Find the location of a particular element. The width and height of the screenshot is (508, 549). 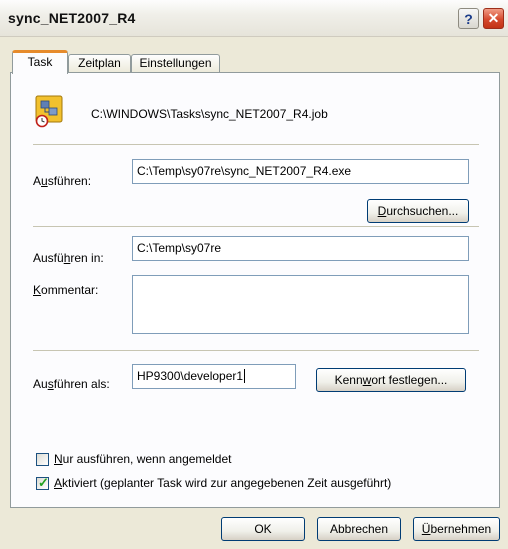

tab-einstellungen-label: Einstellungen is located at coordinates (175, 63).